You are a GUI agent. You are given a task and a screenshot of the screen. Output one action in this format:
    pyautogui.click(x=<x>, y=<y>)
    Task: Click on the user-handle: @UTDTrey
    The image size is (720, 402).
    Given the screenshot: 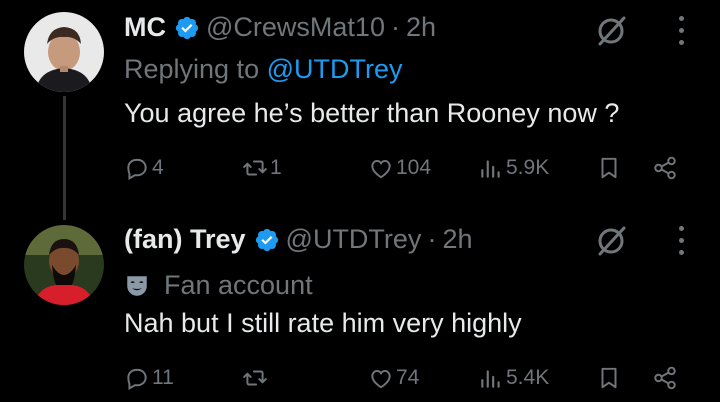 What is the action you would take?
    pyautogui.click(x=354, y=239)
    